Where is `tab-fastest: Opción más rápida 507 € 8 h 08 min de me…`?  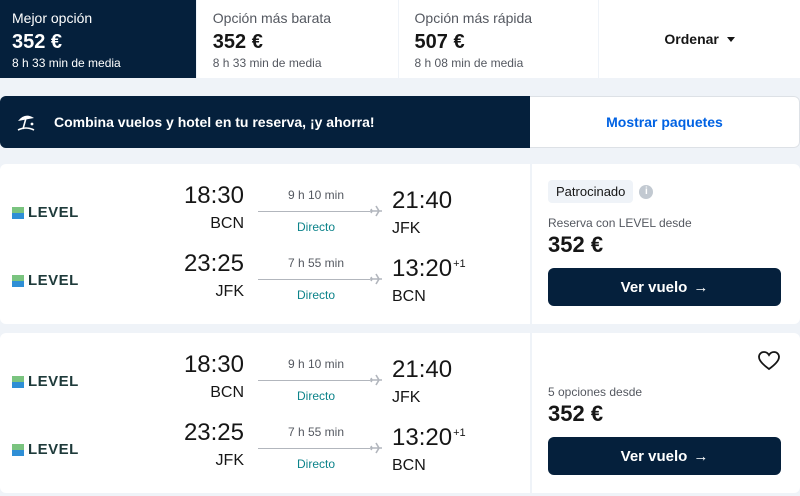 tab-fastest: Opción más rápida 507 € 8 h 08 min de me… is located at coordinates (498, 39).